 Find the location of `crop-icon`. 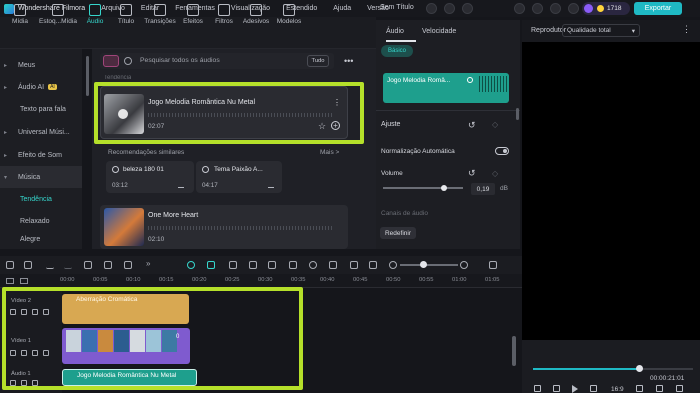

crop-icon is located at coordinates (128, 265).